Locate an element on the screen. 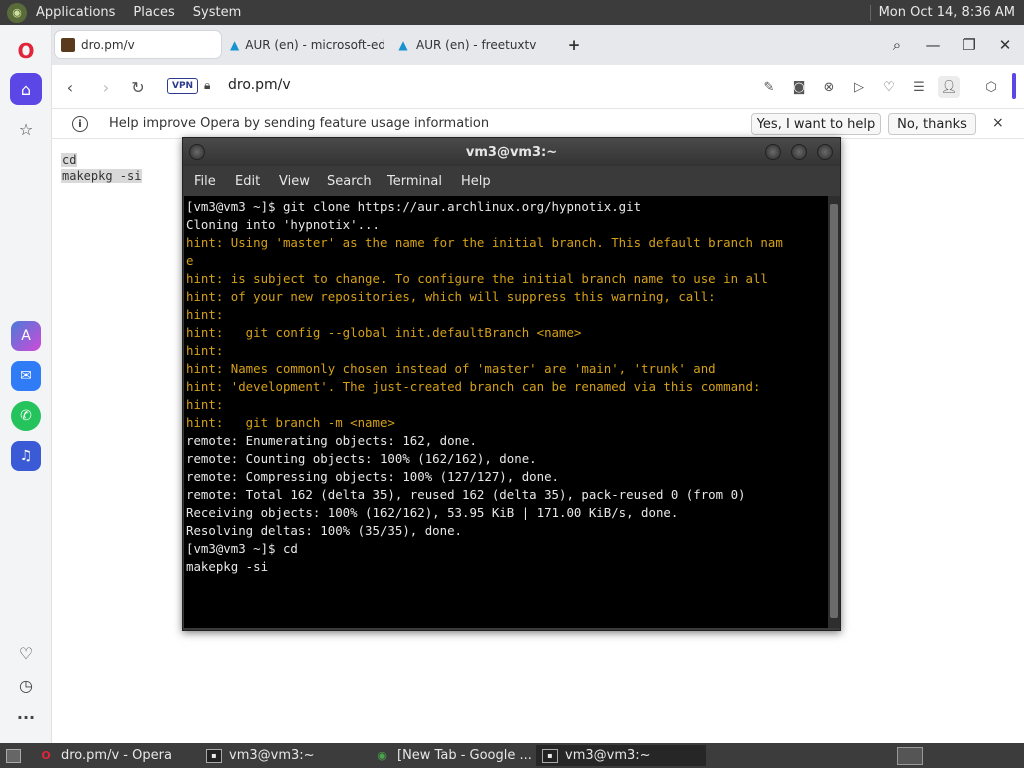 This screenshot has width=1024, height=768. tab-title: dro.pm/v is located at coordinates (108, 44).